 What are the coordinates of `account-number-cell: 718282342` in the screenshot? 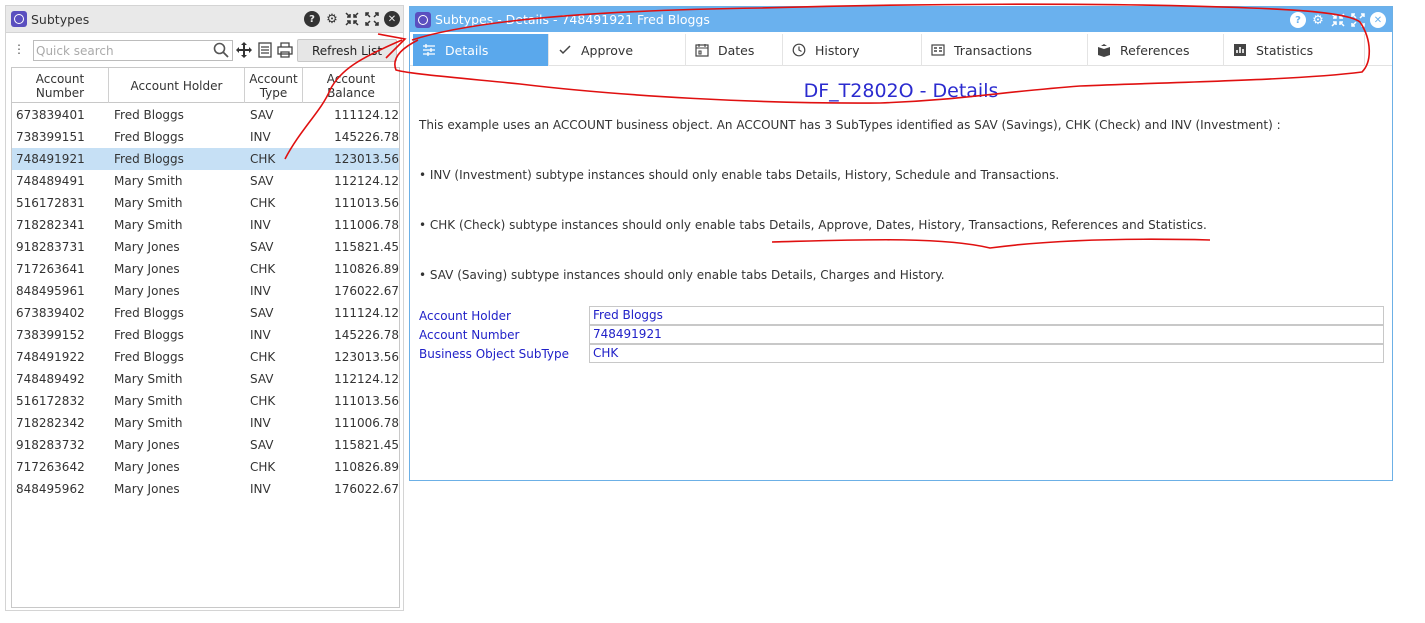 It's located at (50, 423).